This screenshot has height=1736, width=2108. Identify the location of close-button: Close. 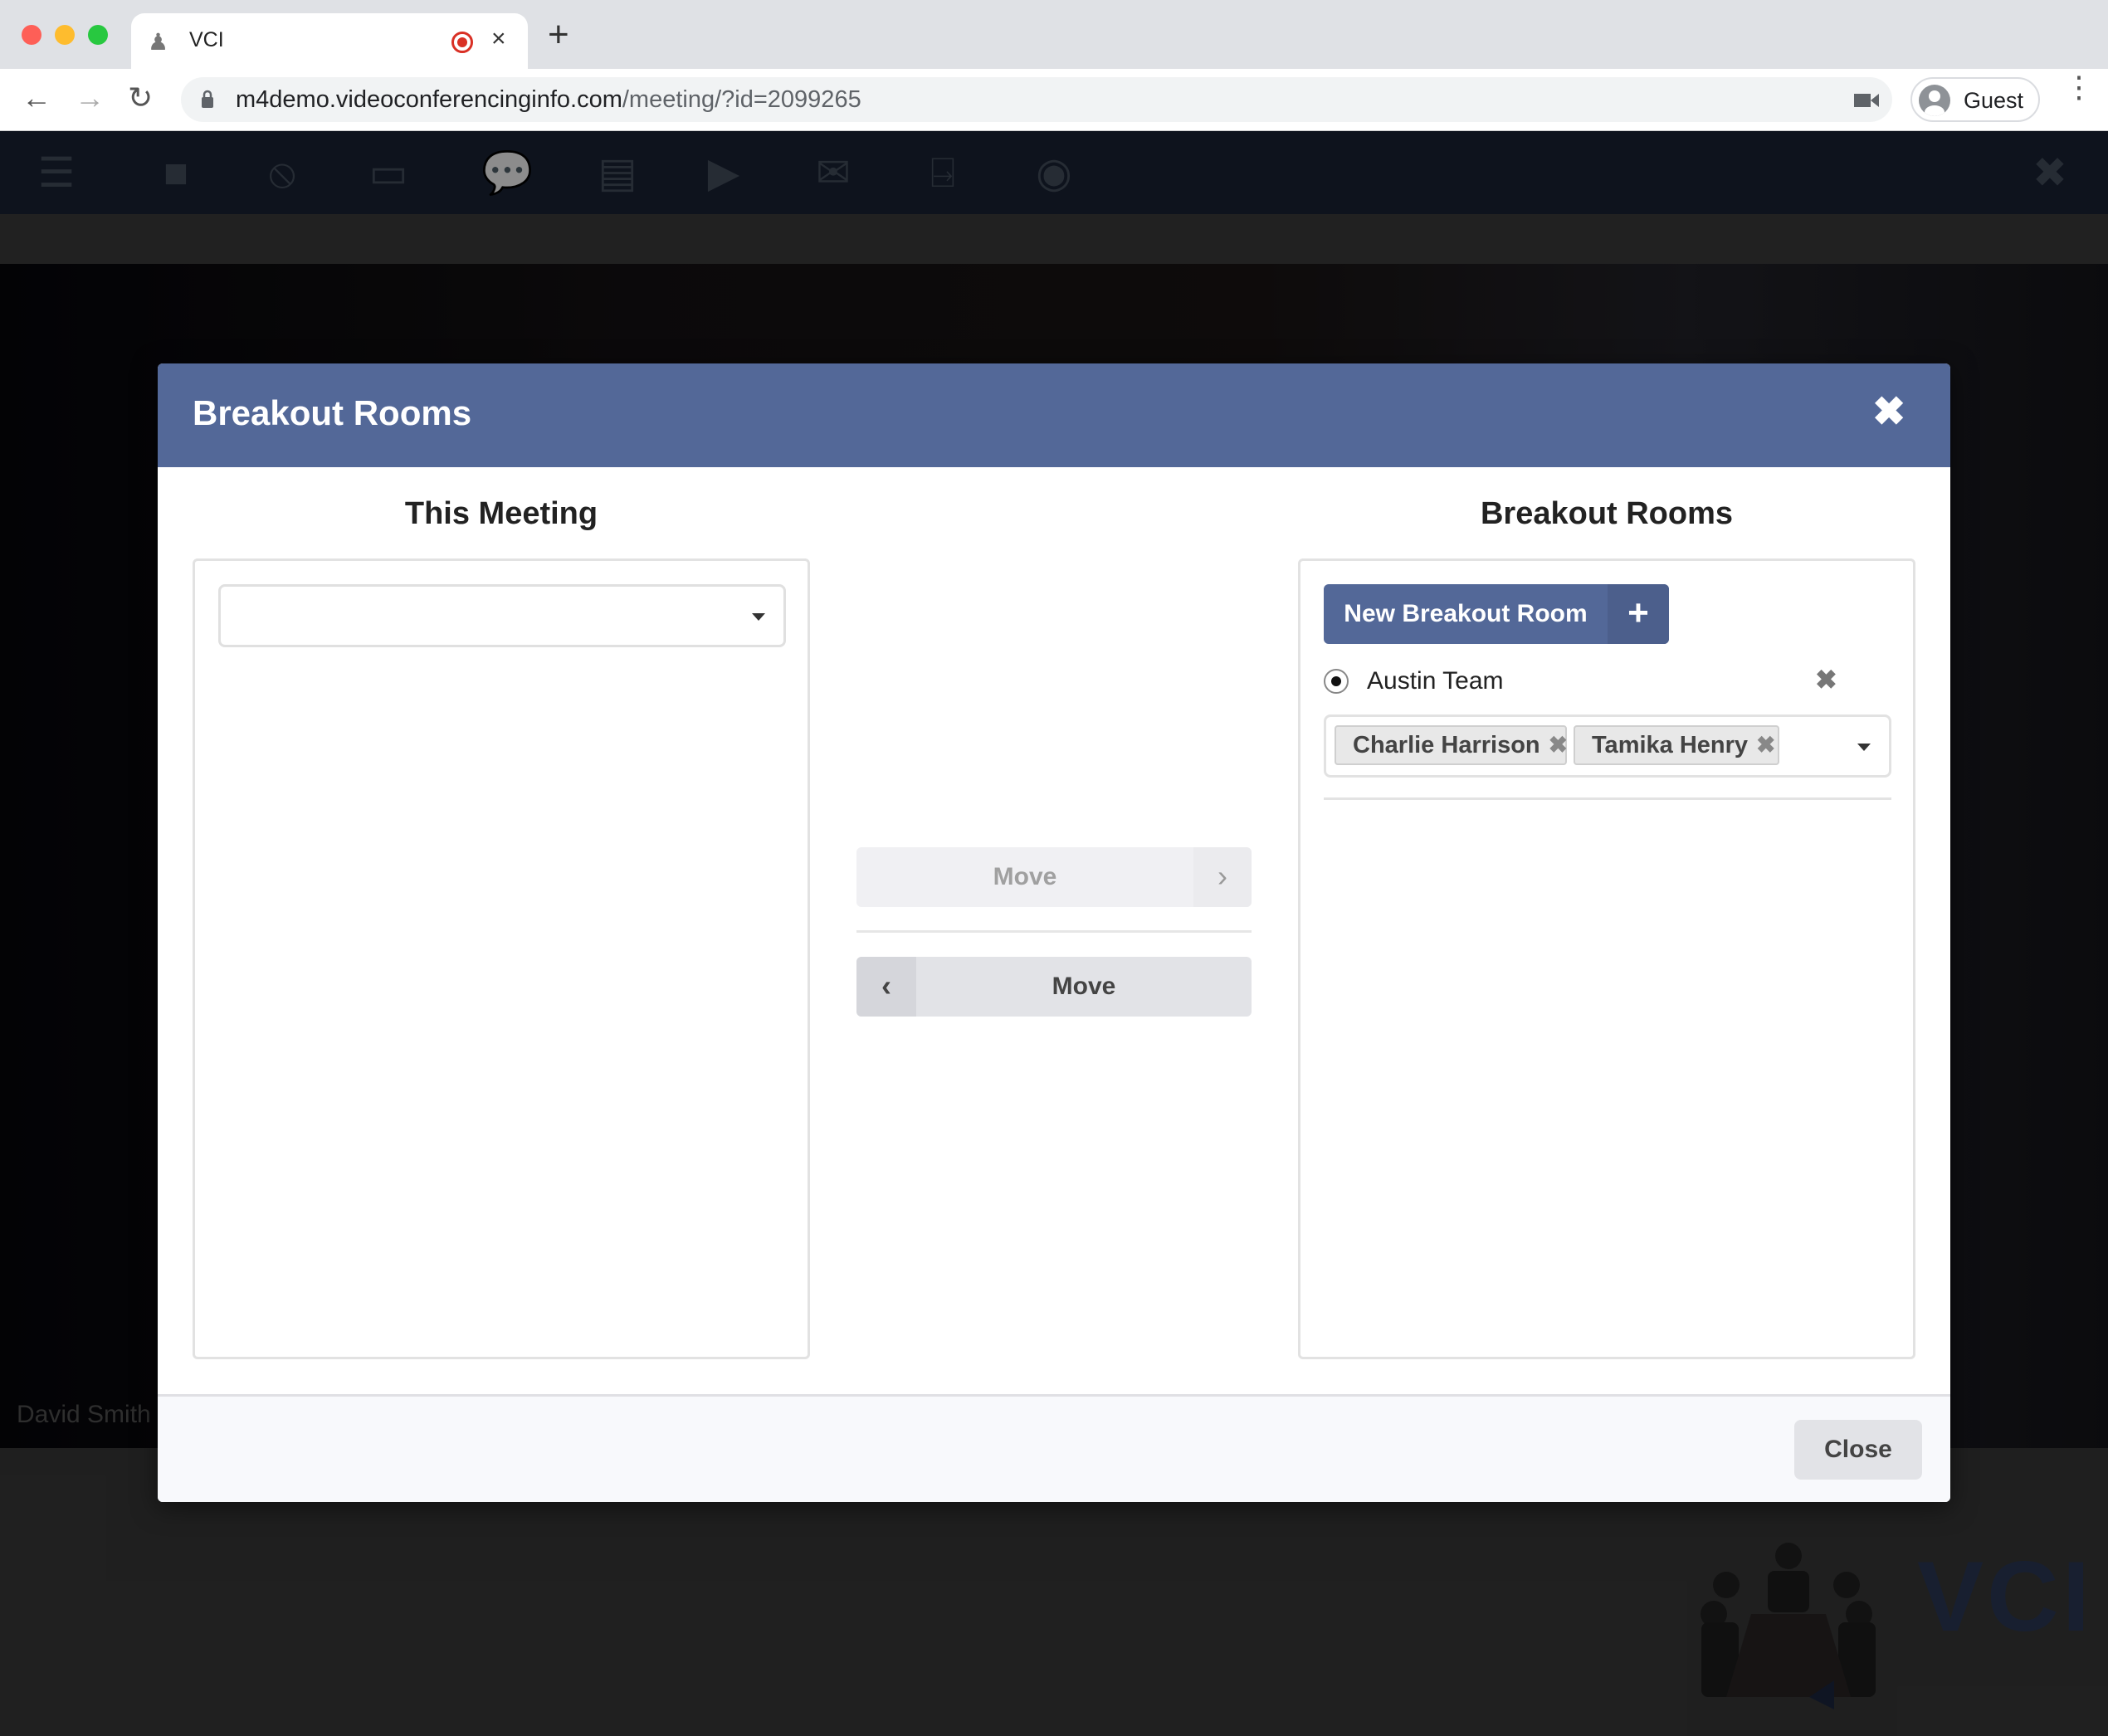
(1858, 1450).